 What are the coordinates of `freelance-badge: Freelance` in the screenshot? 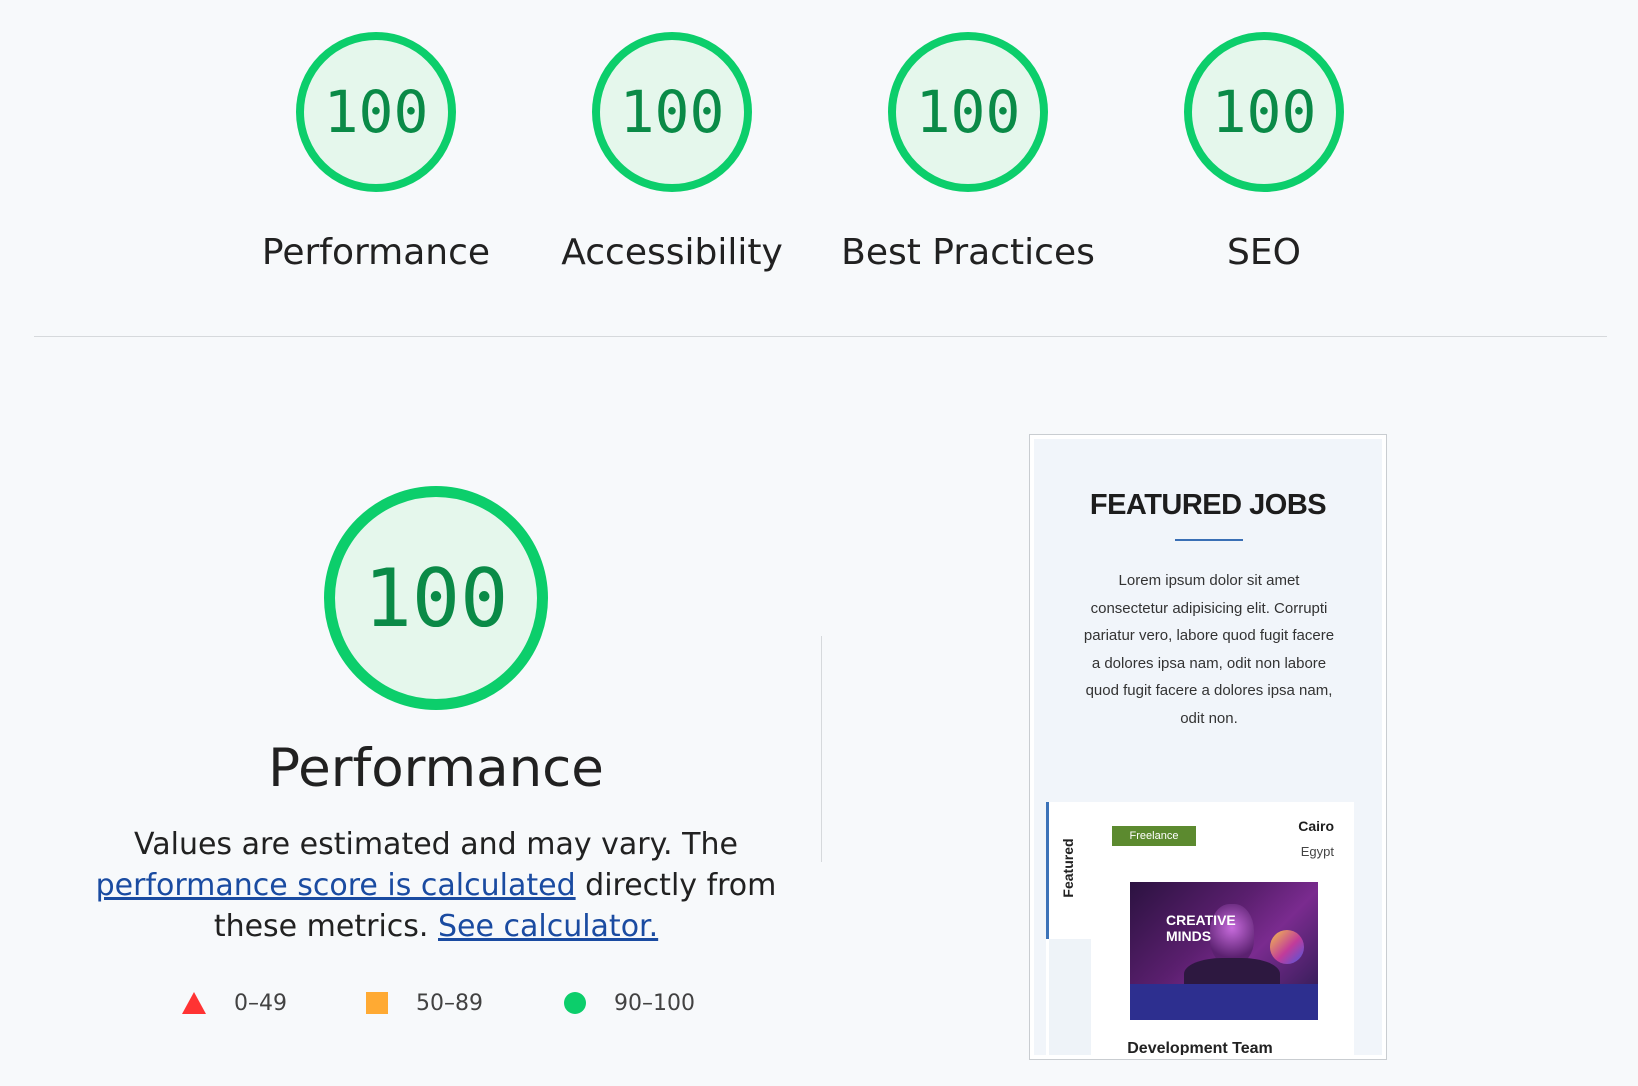 It's located at (1154, 836).